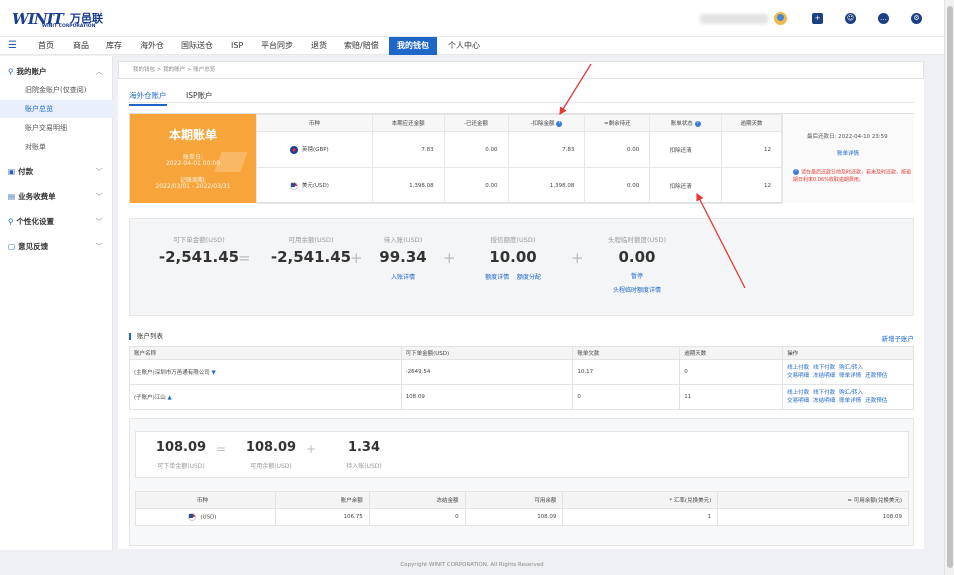 The width and height of the screenshot is (954, 575). Describe the element at coordinates (575, 89) in the screenshot. I see `annotation-arrow-deducted` at that location.